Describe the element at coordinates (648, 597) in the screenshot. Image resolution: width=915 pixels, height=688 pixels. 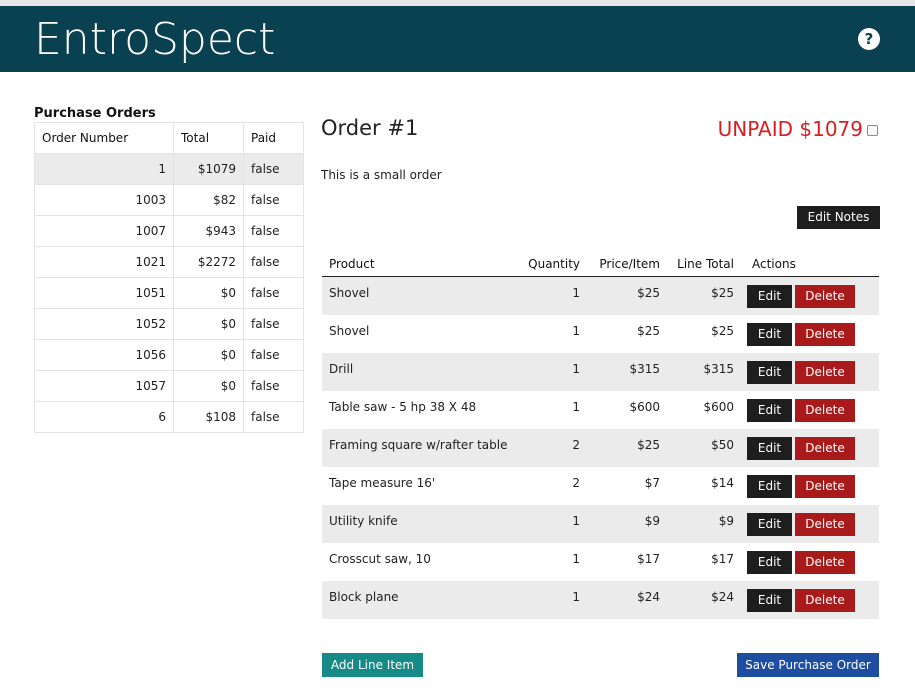
I see `line-price: $24` at that location.